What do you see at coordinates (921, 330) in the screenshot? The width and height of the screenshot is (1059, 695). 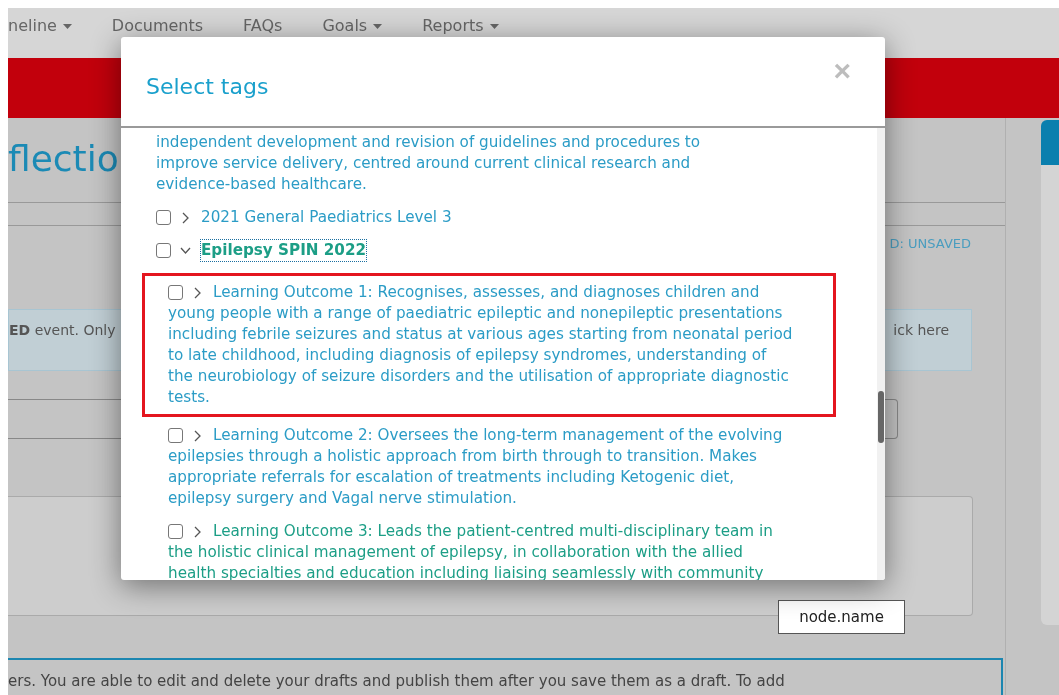 I see `alert-link: ick here` at bounding box center [921, 330].